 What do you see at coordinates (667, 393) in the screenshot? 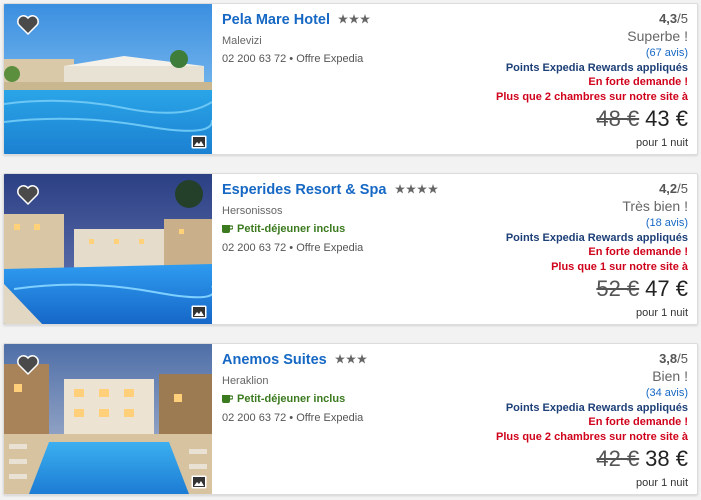
I see `reviews-link: (34 avis)` at bounding box center [667, 393].